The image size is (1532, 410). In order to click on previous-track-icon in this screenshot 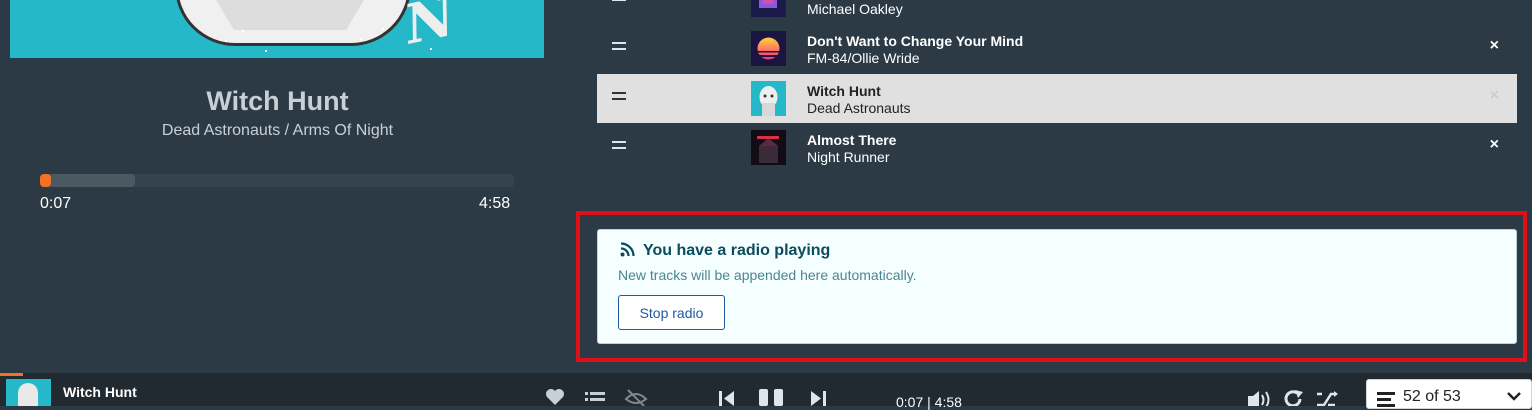, I will do `click(727, 397)`.